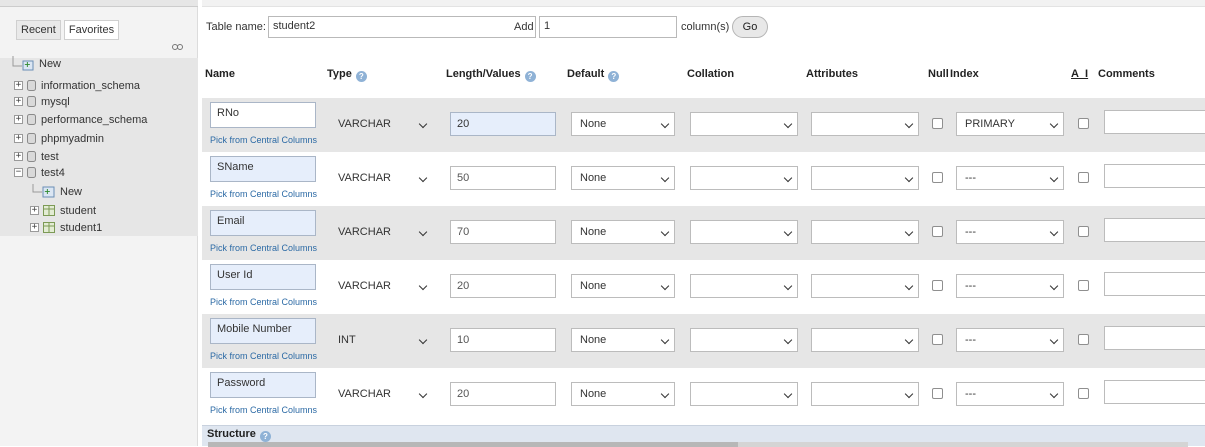  What do you see at coordinates (524, 27) in the screenshot?
I see `add-label: Add` at bounding box center [524, 27].